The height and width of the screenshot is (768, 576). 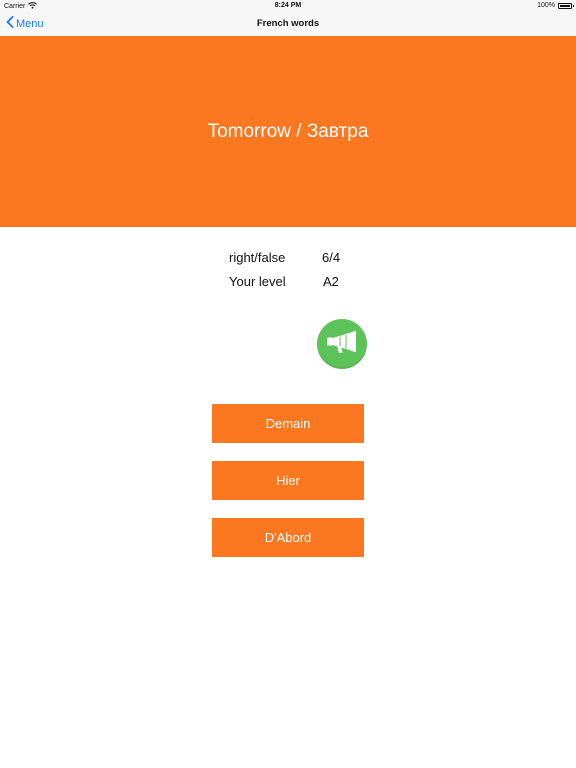 I want to click on level-value: A2, so click(x=331, y=281).